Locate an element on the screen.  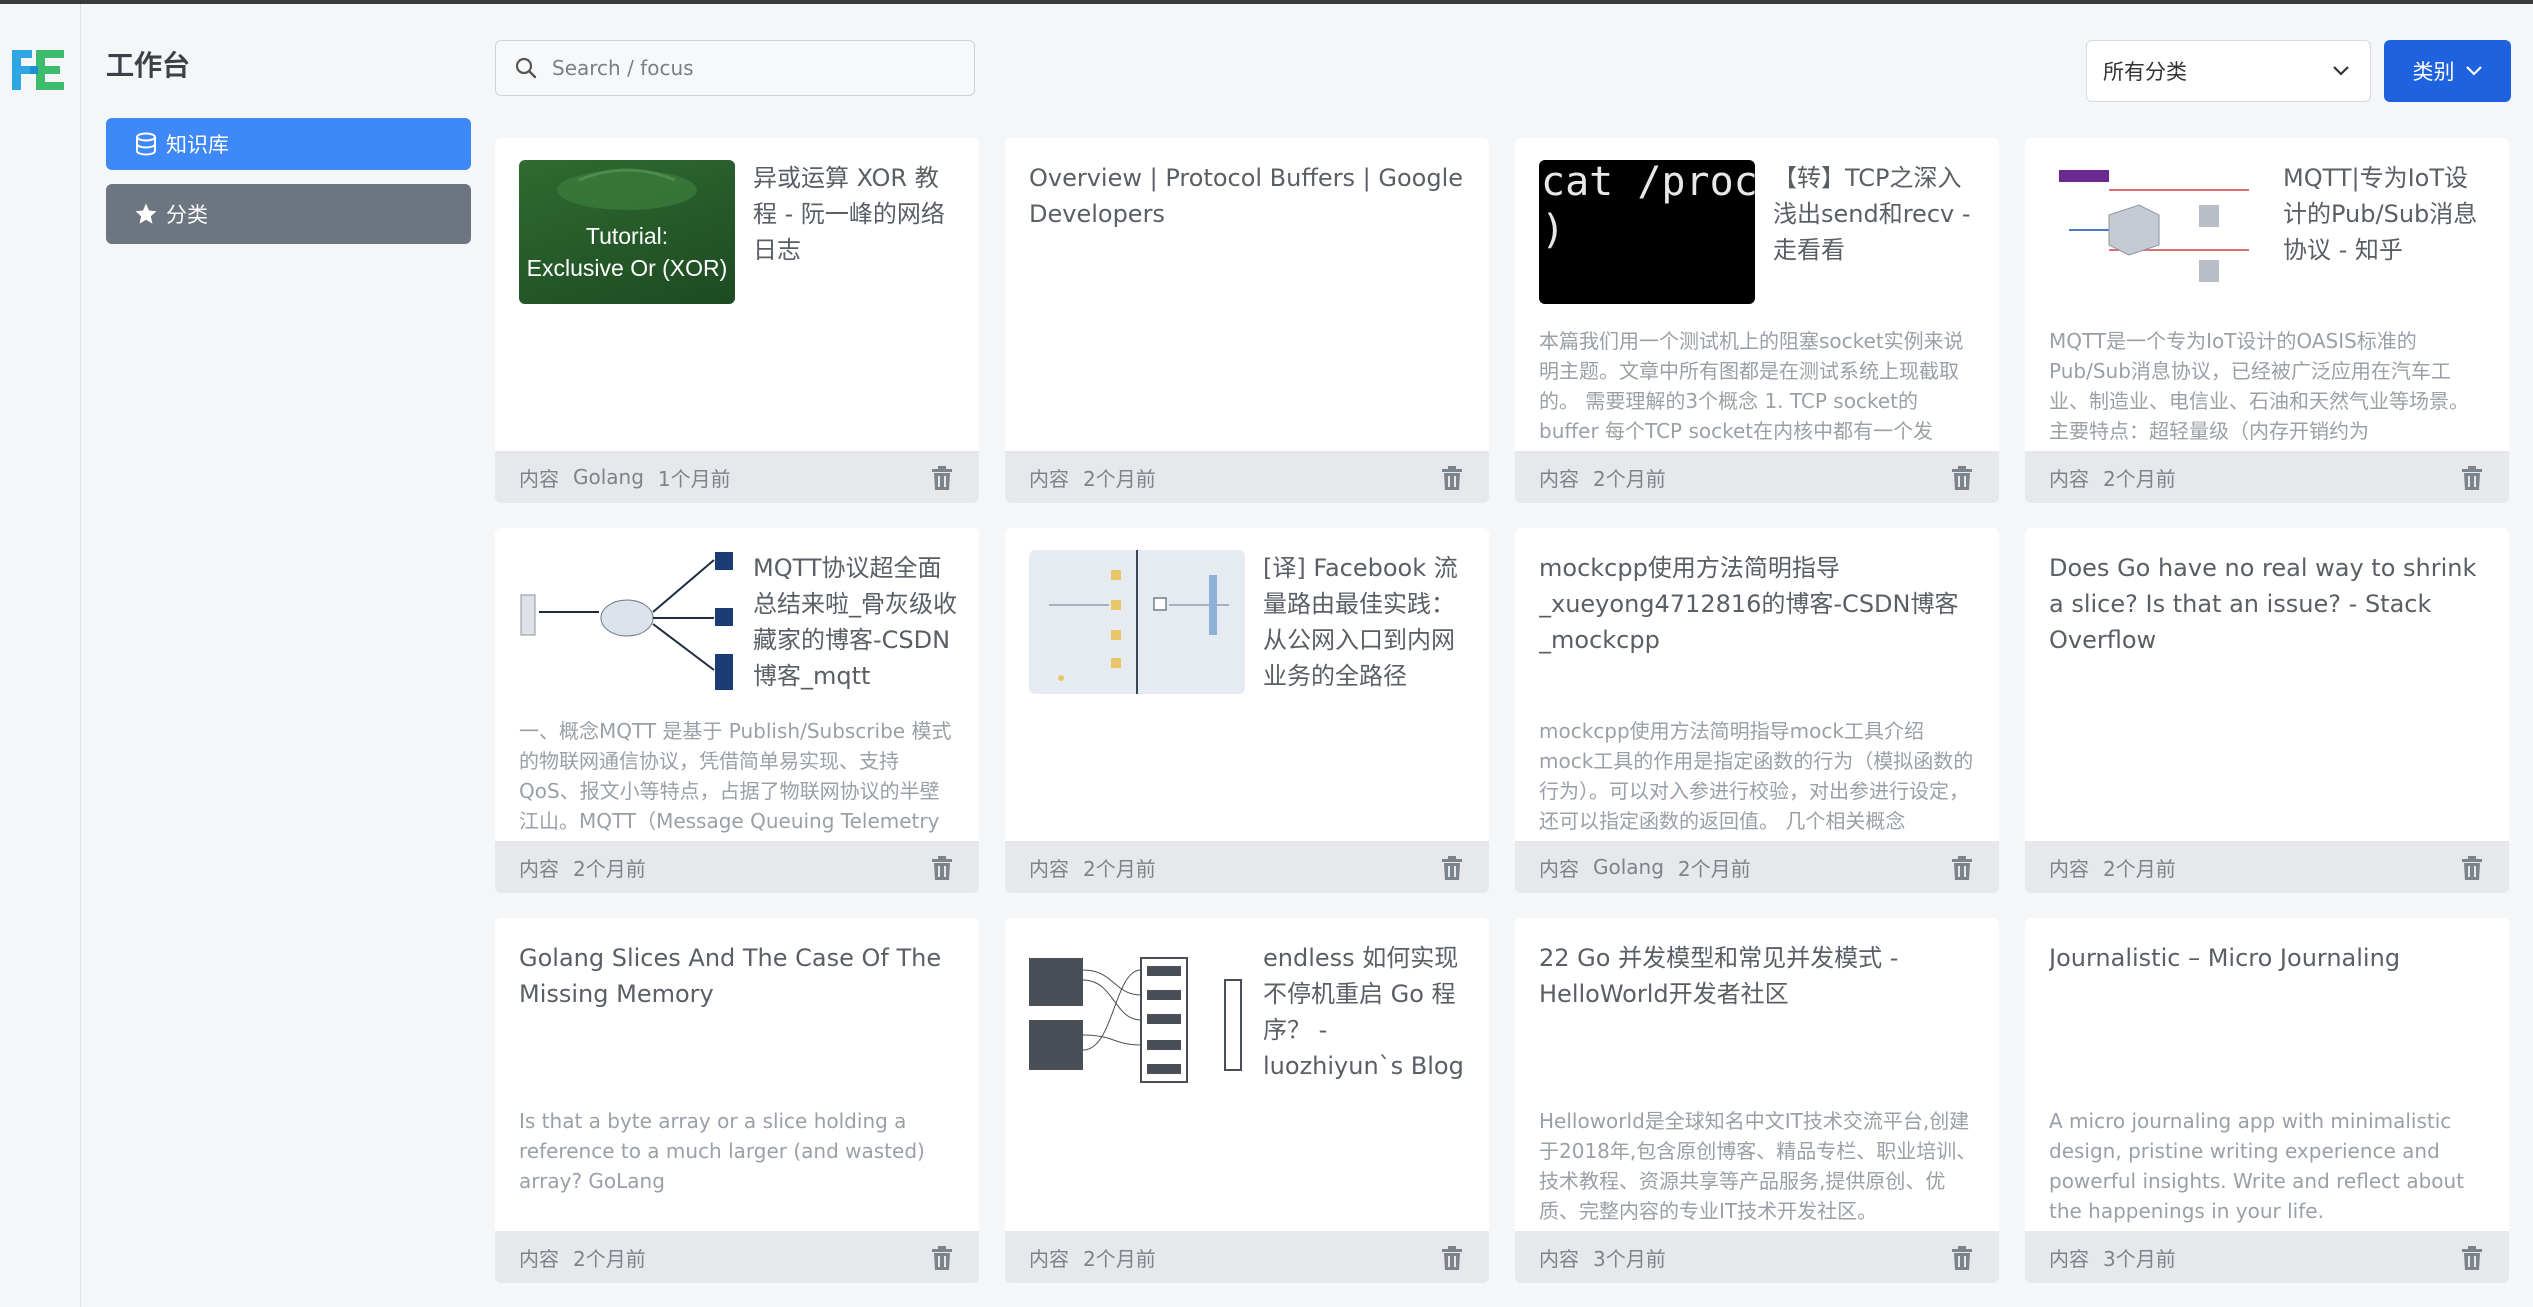
card-title: 异或运算 XOR 教程 - 阮一峰的网络日志 is located at coordinates (855, 232).